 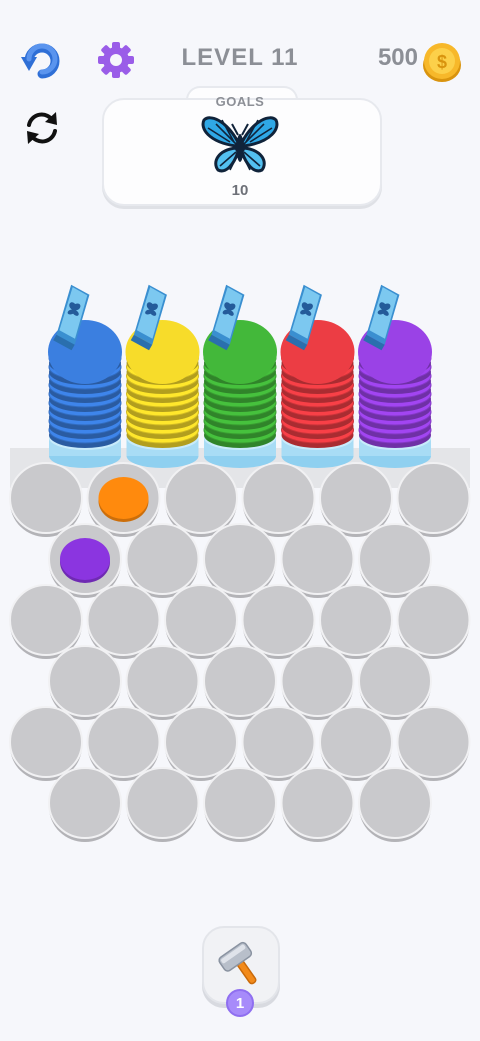 What do you see at coordinates (240, 1003) in the screenshot?
I see `hammer-count-badge: 1` at bounding box center [240, 1003].